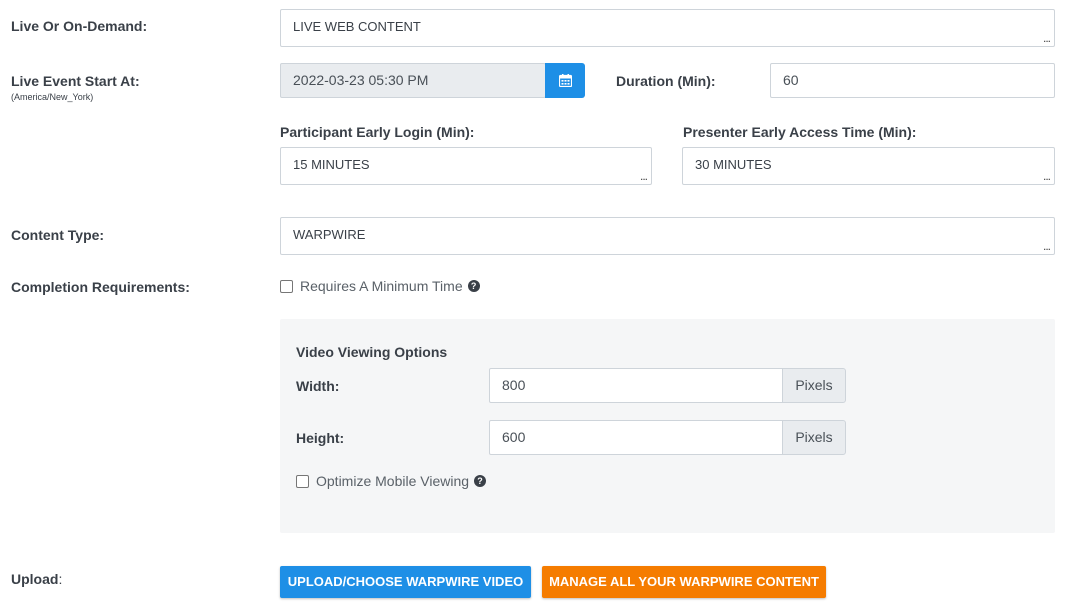 The height and width of the screenshot is (605, 1066). What do you see at coordinates (636, 385) in the screenshot?
I see `width-input: 800` at bounding box center [636, 385].